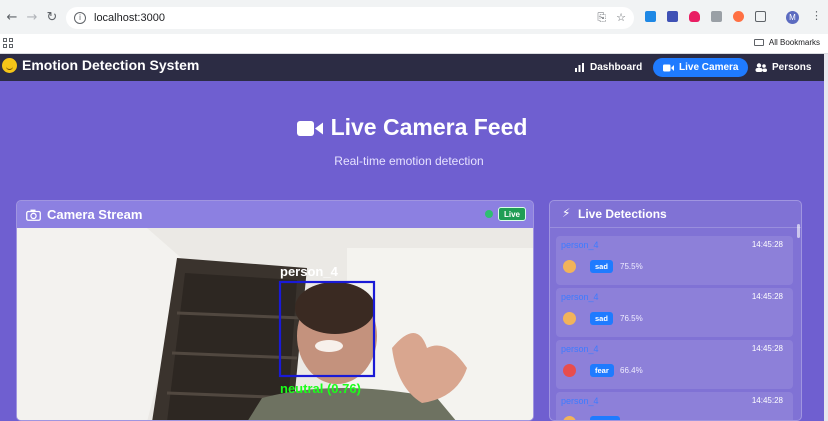 Image resolution: width=828 pixels, height=421 pixels. Describe the element at coordinates (760, 16) in the screenshot. I see `extensions-puzzle-icon` at that location.